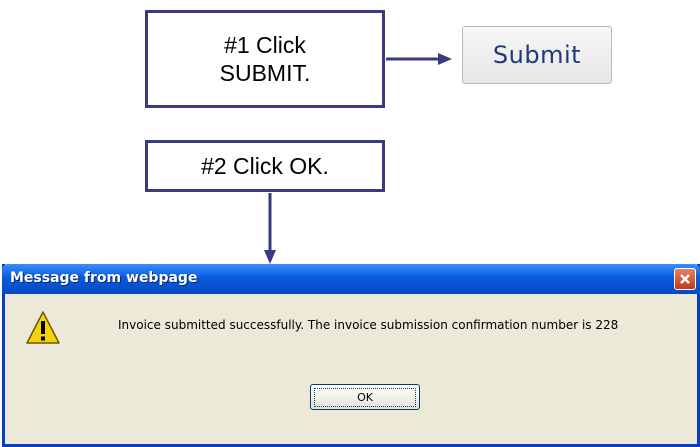 The height and width of the screenshot is (447, 700). I want to click on step2-callout-text: #2 Click OK., so click(265, 166).